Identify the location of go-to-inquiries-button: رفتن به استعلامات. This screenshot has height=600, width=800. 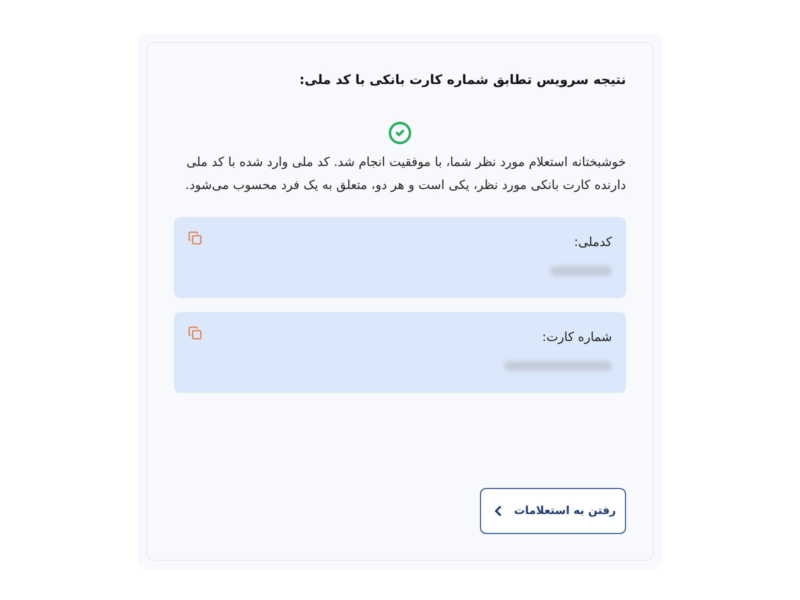
(553, 511).